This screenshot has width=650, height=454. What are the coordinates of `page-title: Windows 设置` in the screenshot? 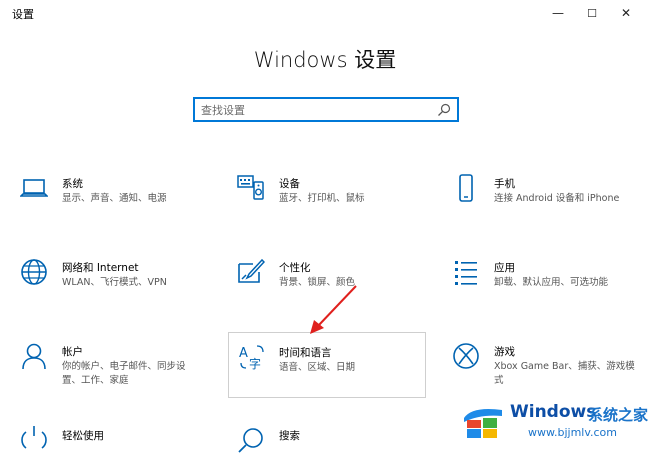 It's located at (325, 60).